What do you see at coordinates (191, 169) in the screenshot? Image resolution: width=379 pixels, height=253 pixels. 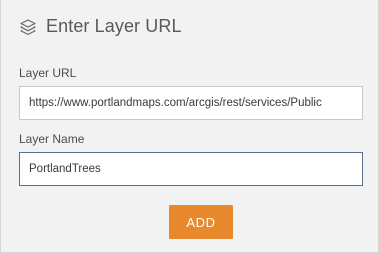 I see `layer-name-input` at bounding box center [191, 169].